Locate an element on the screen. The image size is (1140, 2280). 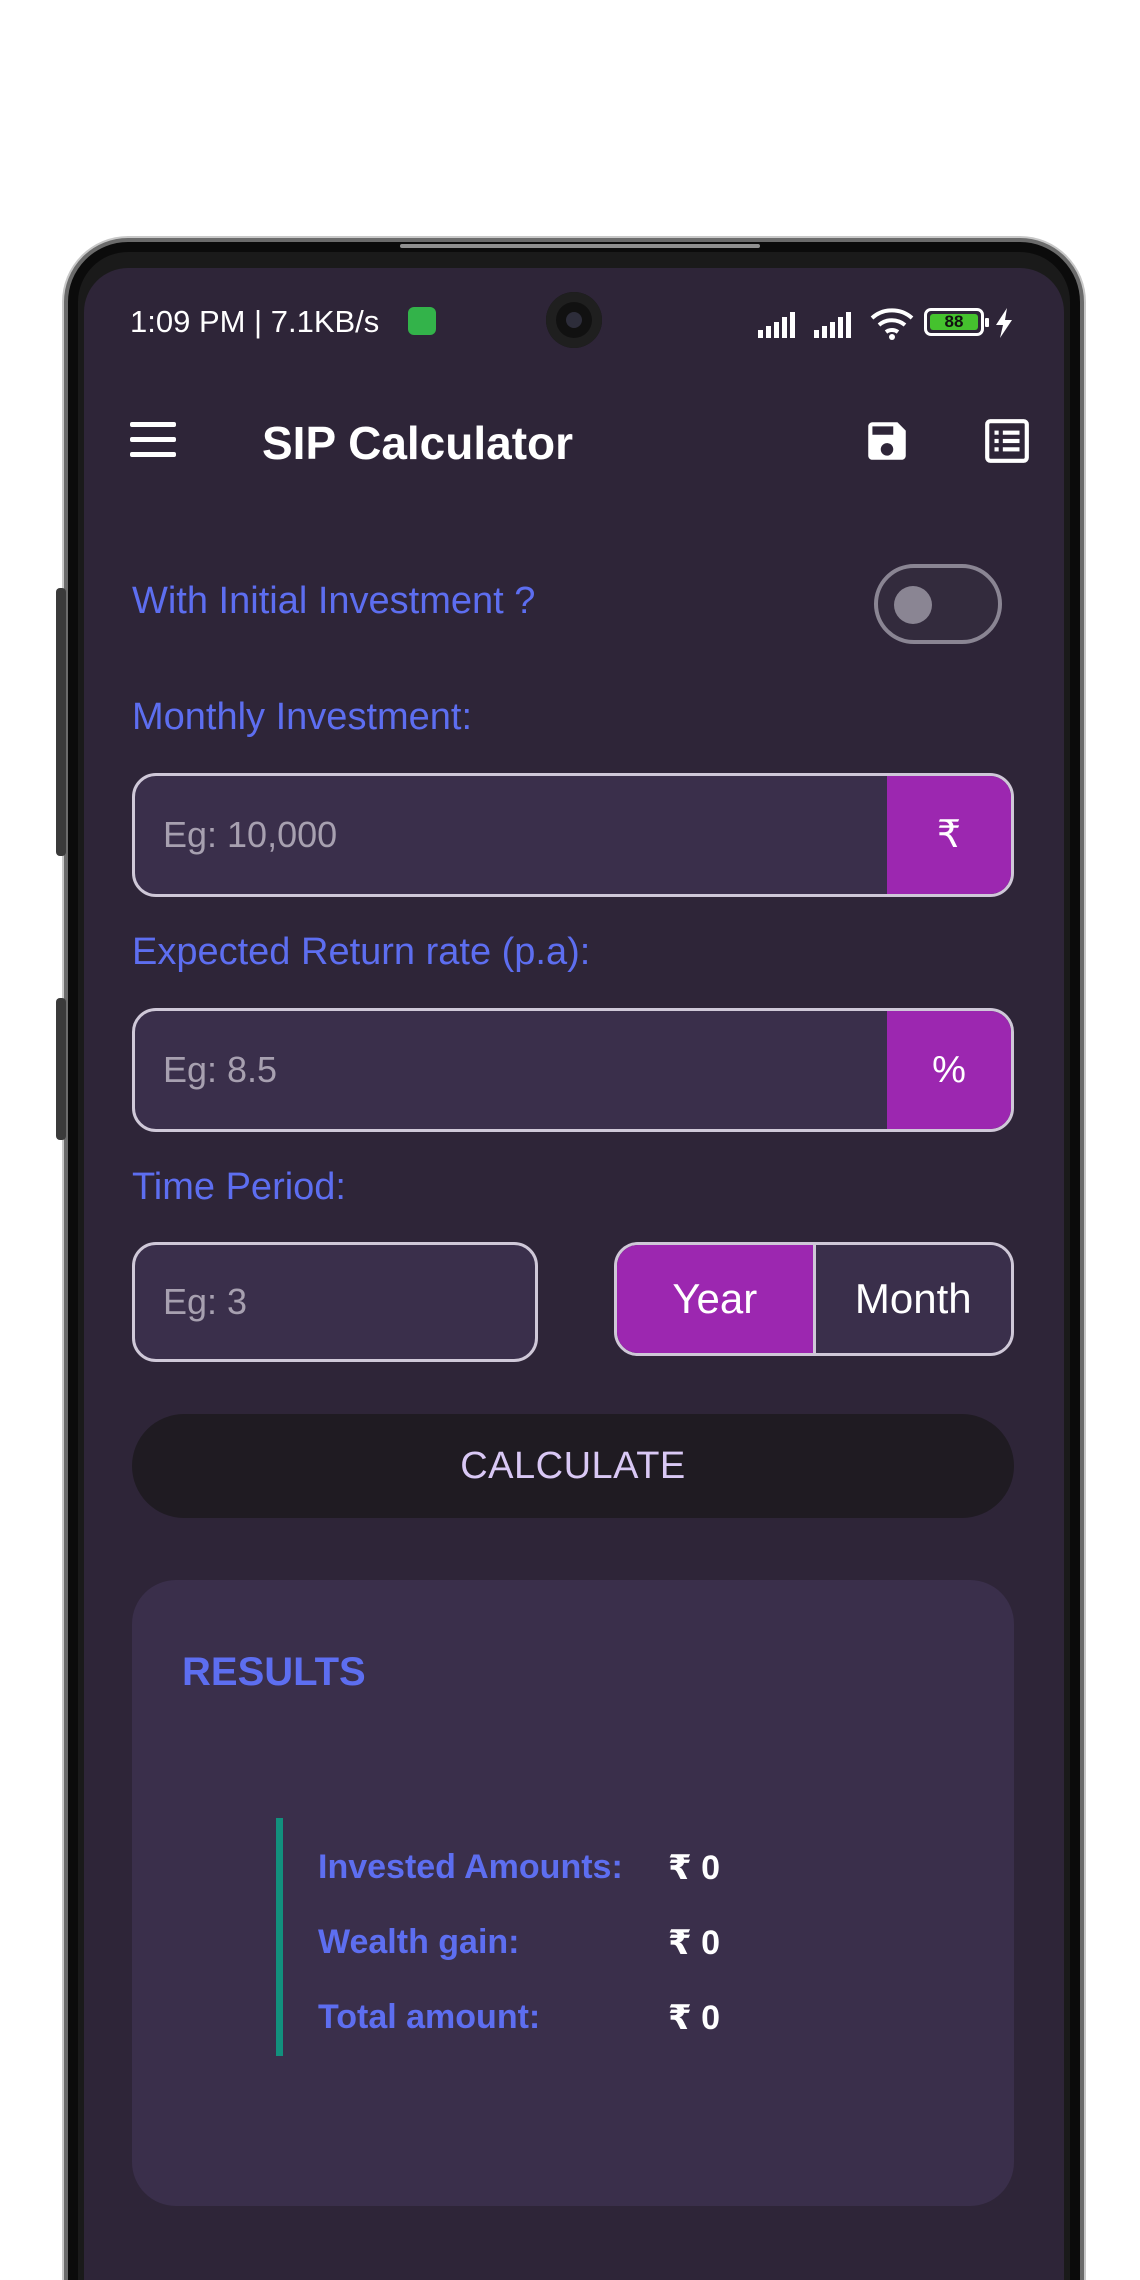
menu-icon is located at coordinates (153, 440).